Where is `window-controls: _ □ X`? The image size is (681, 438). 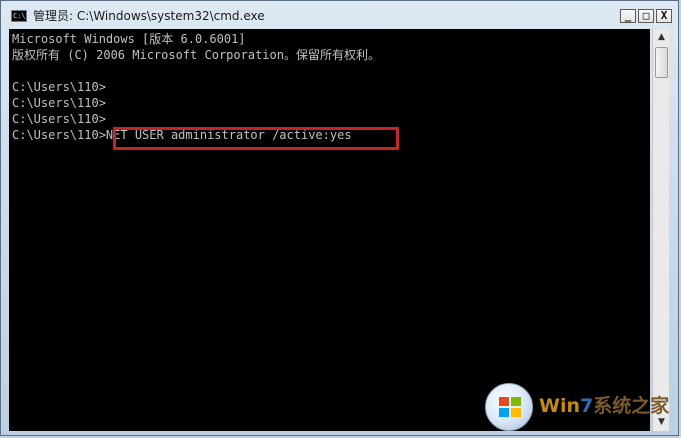 window-controls: _ □ X is located at coordinates (646, 16).